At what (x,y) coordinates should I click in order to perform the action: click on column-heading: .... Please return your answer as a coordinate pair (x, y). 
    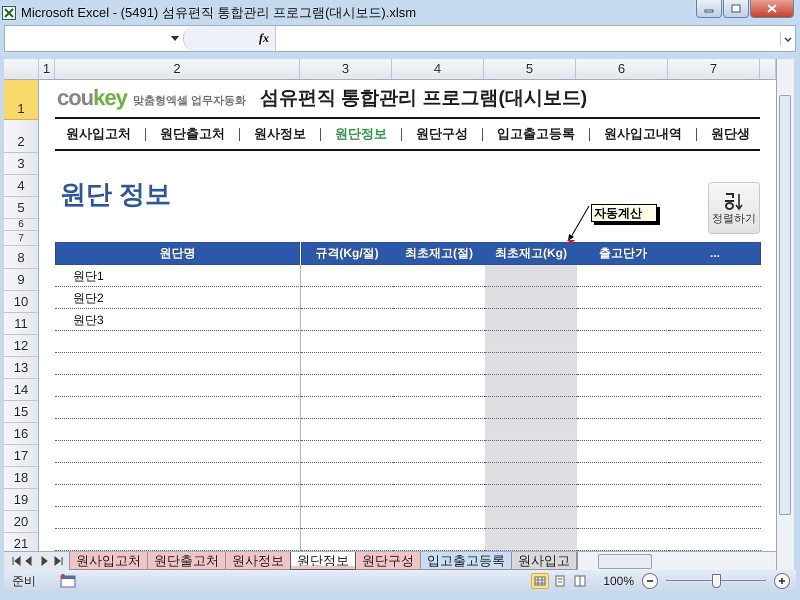
    Looking at the image, I should click on (714, 253).